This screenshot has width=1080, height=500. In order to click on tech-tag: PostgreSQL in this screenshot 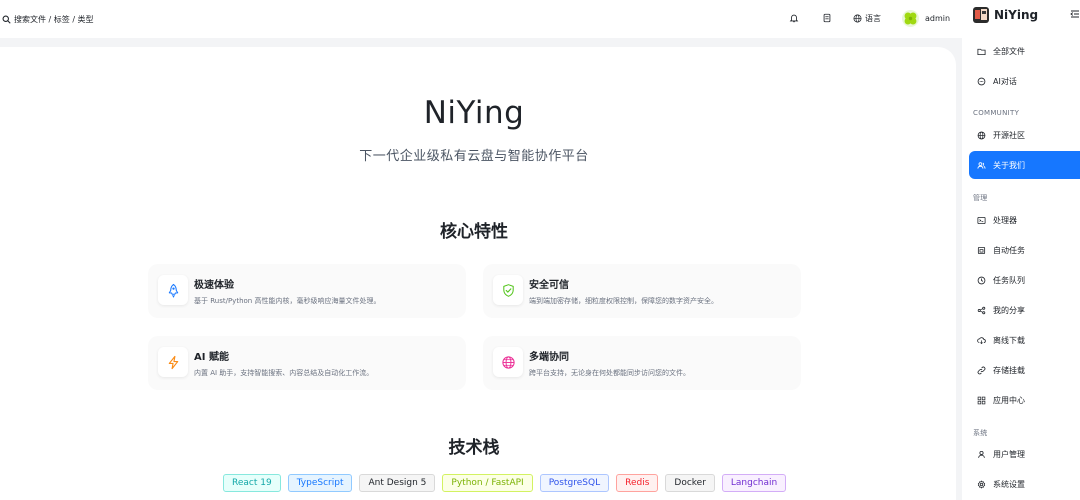, I will do `click(574, 483)`.